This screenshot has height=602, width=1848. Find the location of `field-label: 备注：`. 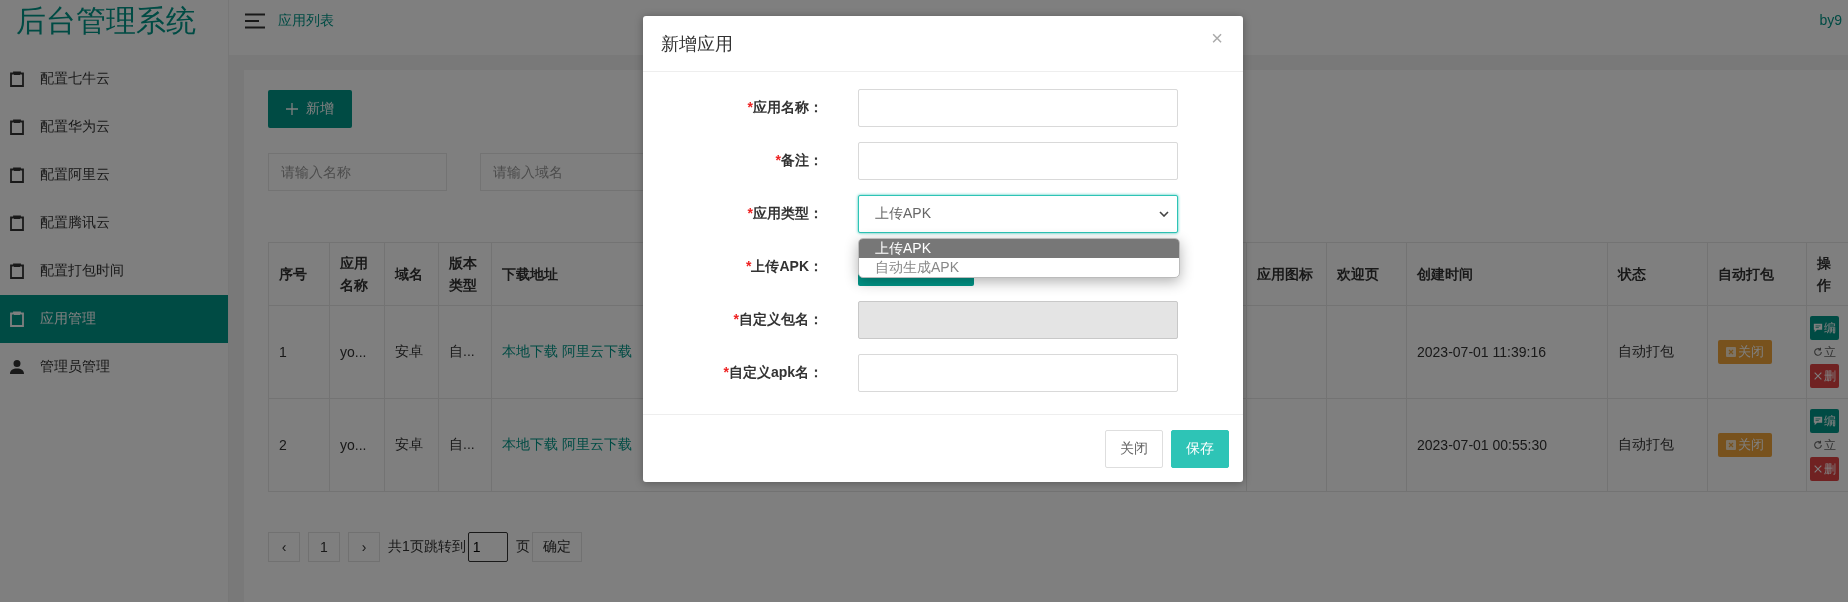

field-label: 备注： is located at coordinates (802, 160).